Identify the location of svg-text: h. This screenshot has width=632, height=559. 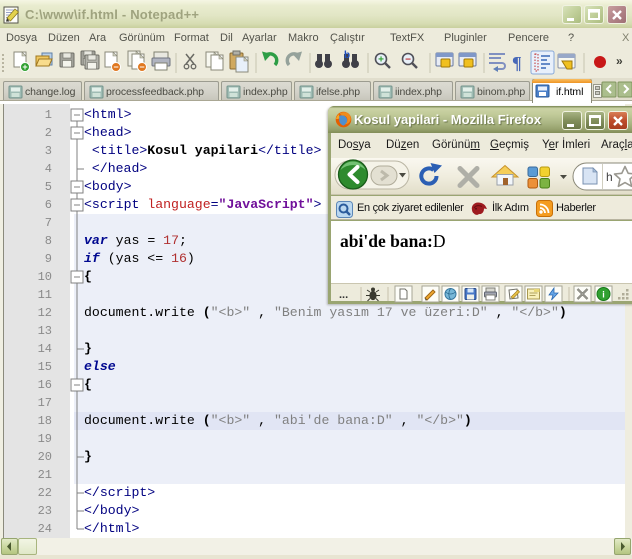
(609, 177).